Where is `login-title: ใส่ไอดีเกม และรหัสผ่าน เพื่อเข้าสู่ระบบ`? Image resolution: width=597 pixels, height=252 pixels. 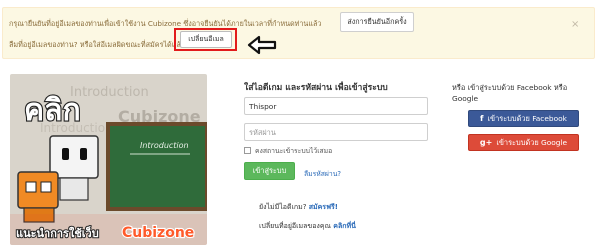
login-title: ใส่ไอดีเกม และรหัสผ่าน เพื่อเข้าสู่ระบบ is located at coordinates (316, 88).